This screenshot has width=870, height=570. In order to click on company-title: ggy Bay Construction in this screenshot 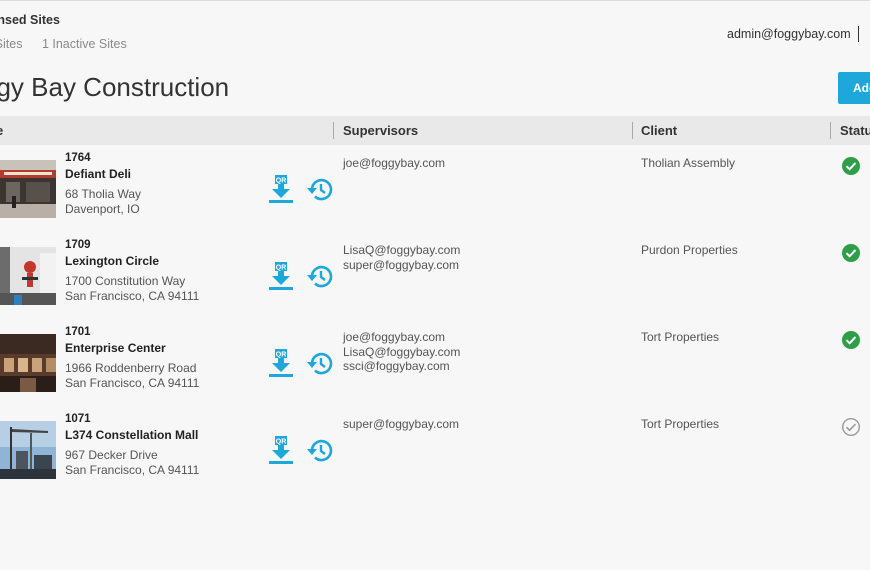, I will do `click(115, 87)`.